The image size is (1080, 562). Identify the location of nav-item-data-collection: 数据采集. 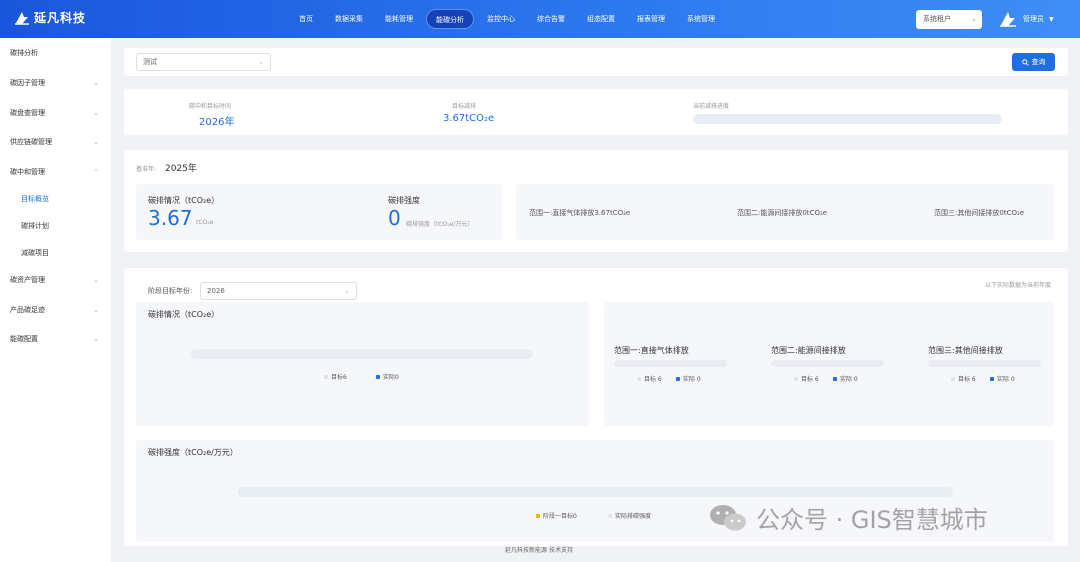
(349, 19).